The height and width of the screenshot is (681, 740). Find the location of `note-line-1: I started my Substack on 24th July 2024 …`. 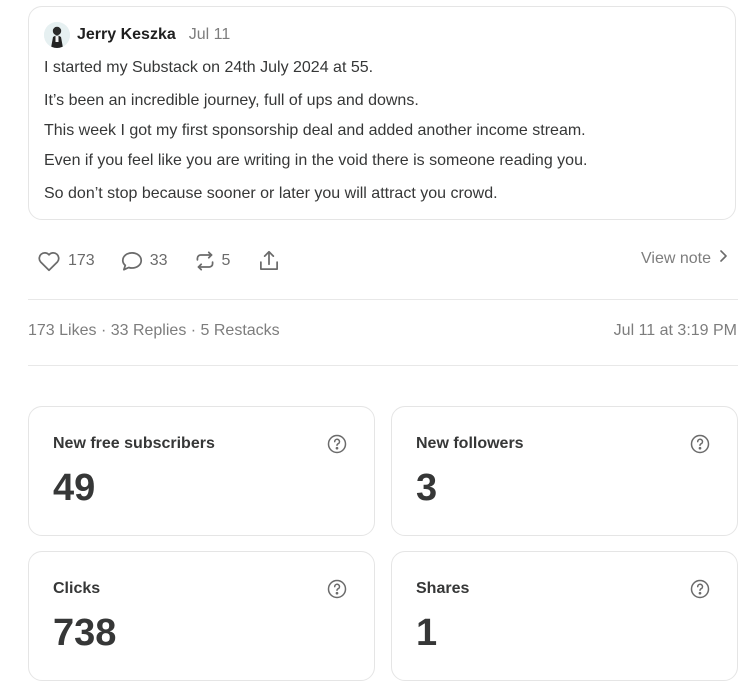

note-line-1: I started my Substack on 24th July 2024 … is located at coordinates (209, 67).